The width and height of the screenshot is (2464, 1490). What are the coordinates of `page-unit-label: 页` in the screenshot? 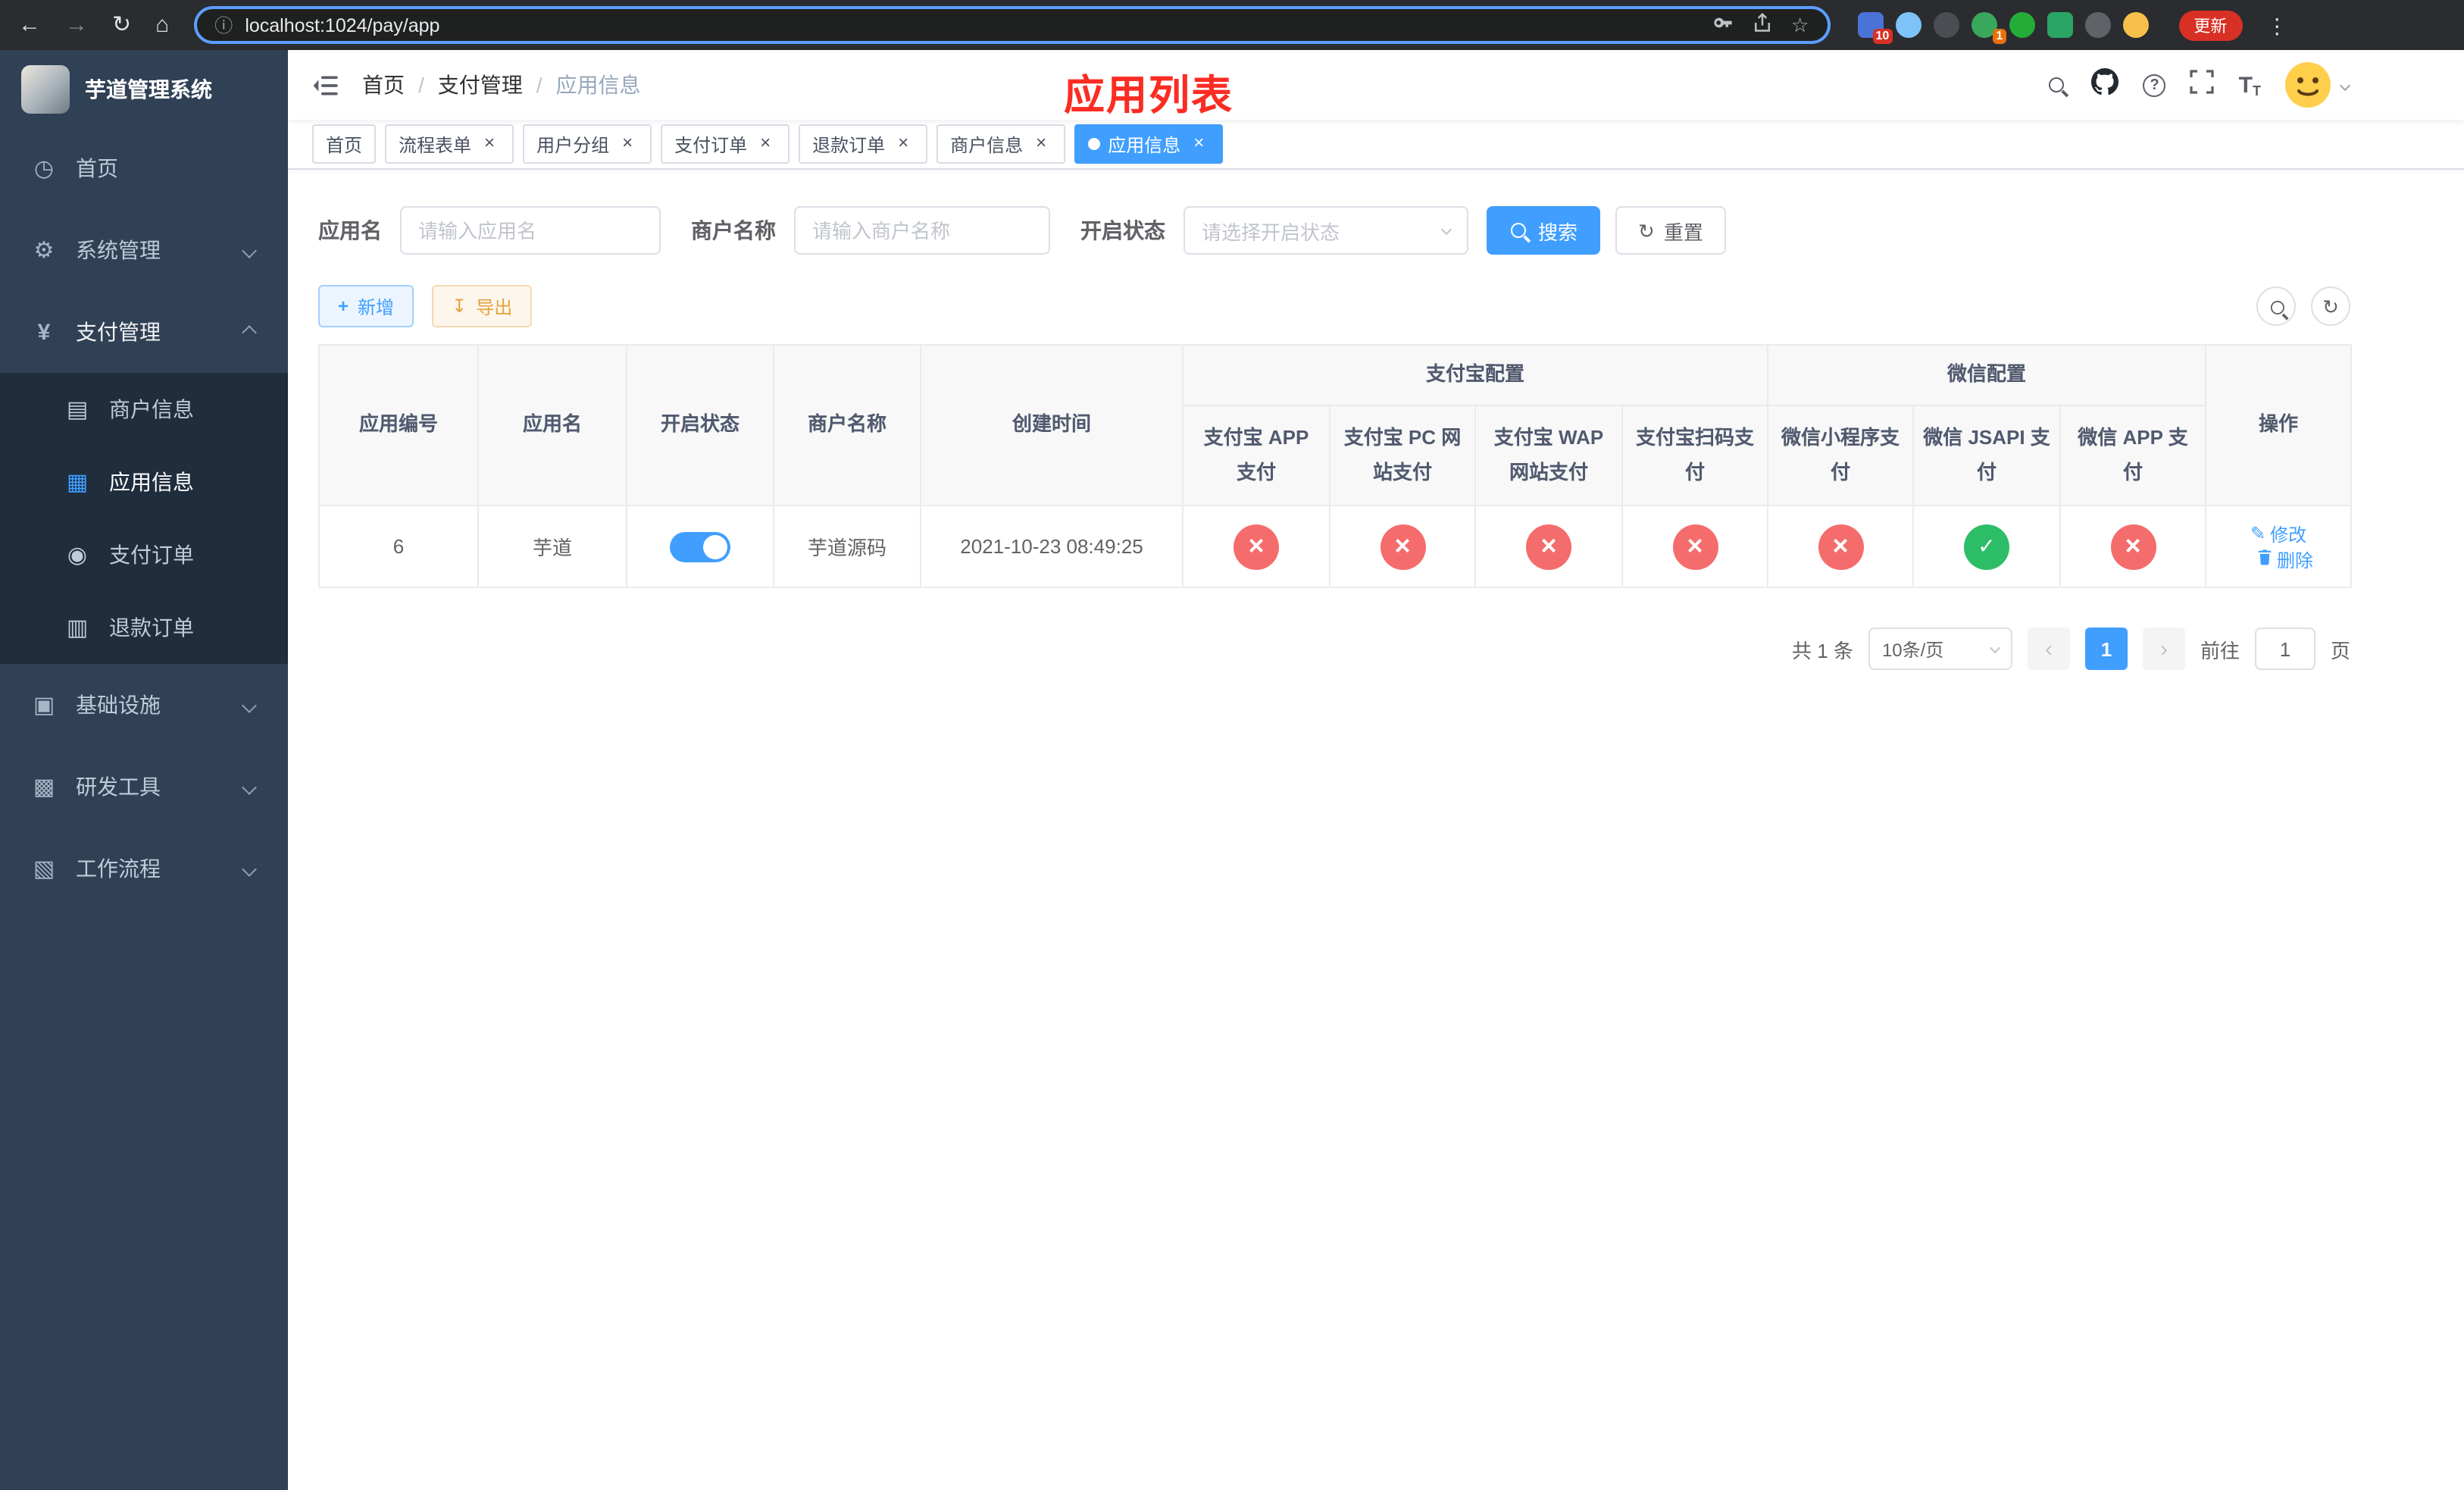 It's located at (2340, 650).